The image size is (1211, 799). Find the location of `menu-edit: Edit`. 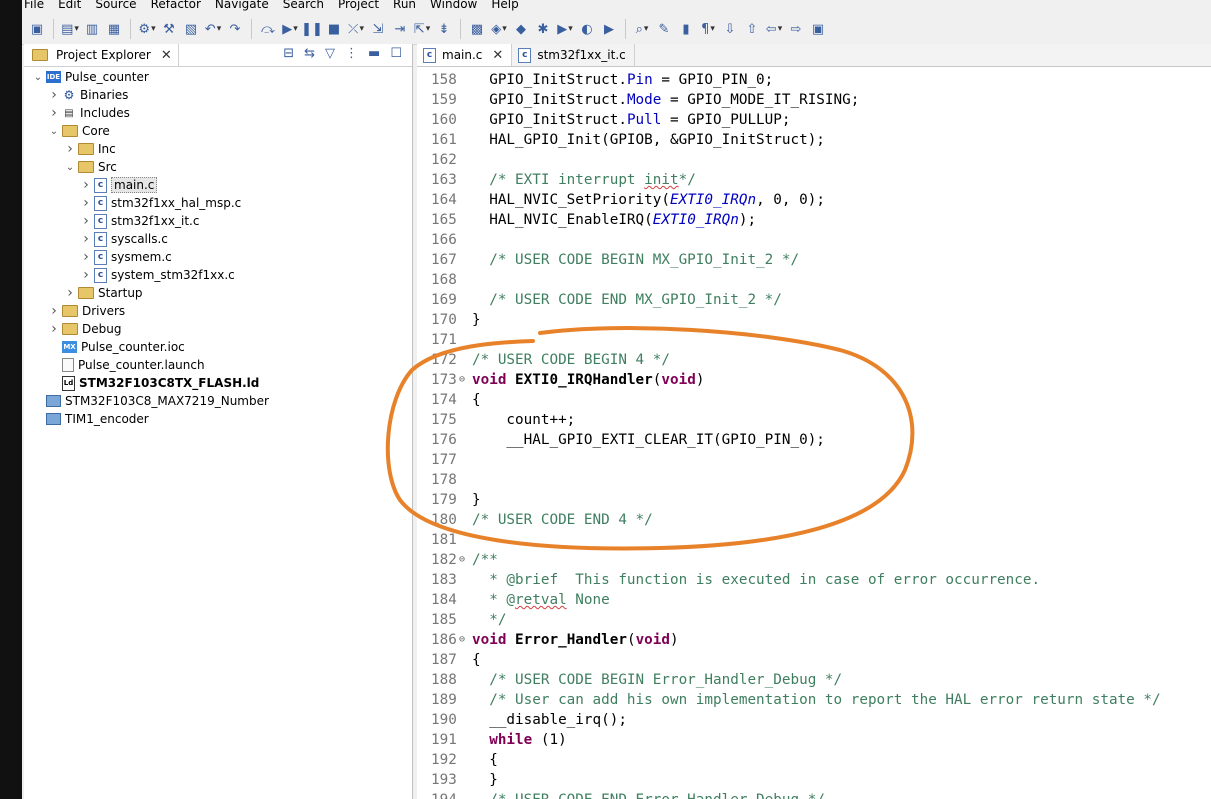

menu-edit: Edit is located at coordinates (69, 5).